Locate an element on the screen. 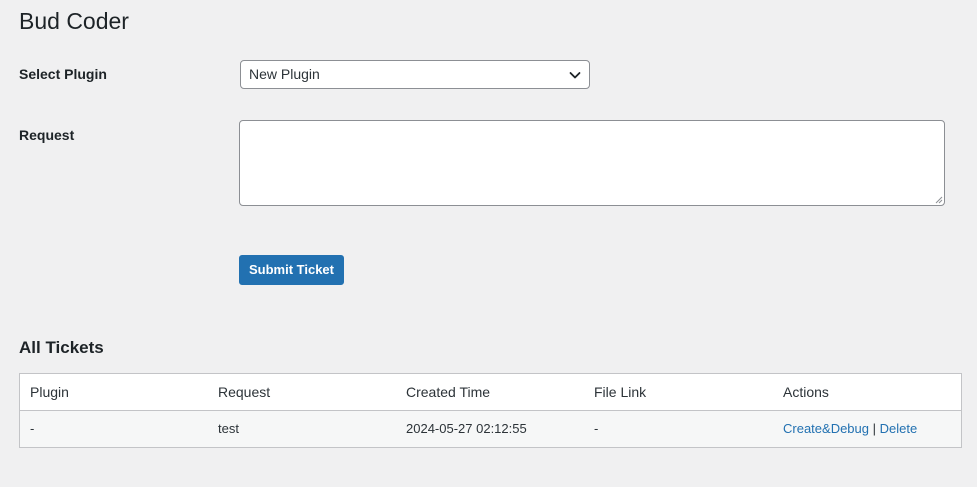 The image size is (977, 487). cell-actions: Create&Debug | Delete is located at coordinates (850, 429).